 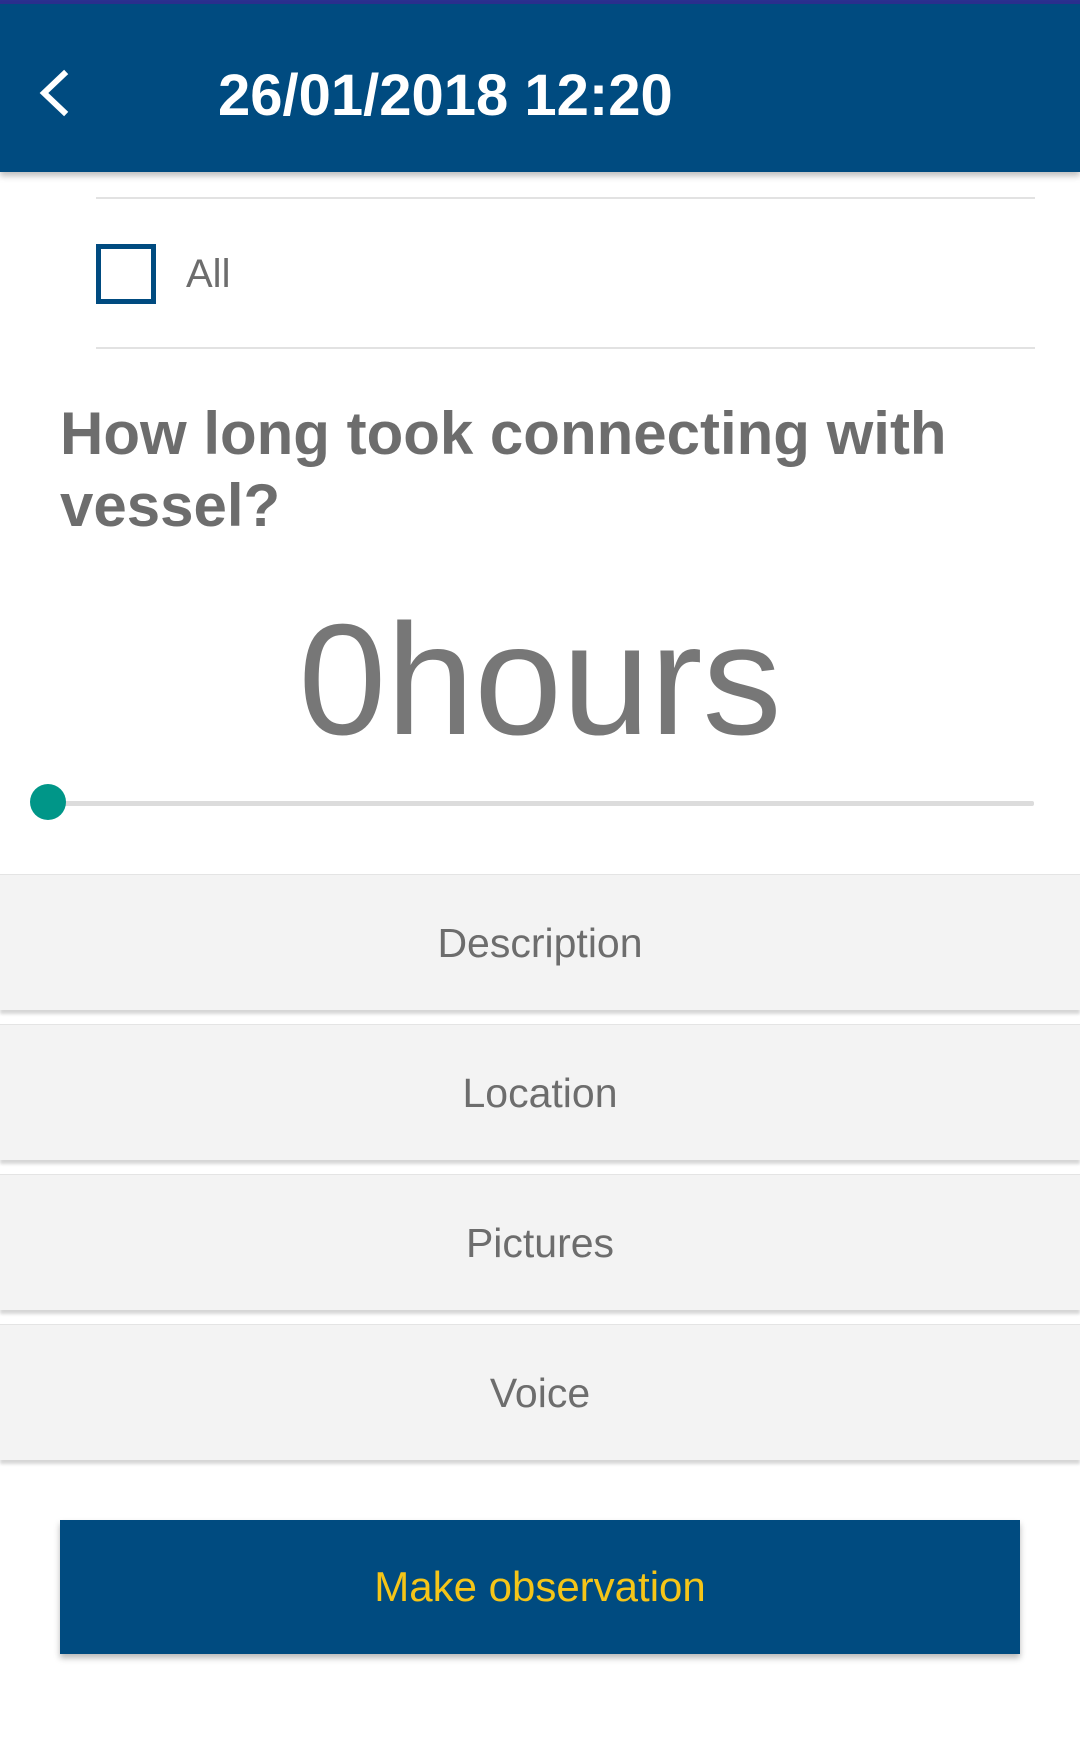 I want to click on location-button: Location, so click(x=540, y=1092).